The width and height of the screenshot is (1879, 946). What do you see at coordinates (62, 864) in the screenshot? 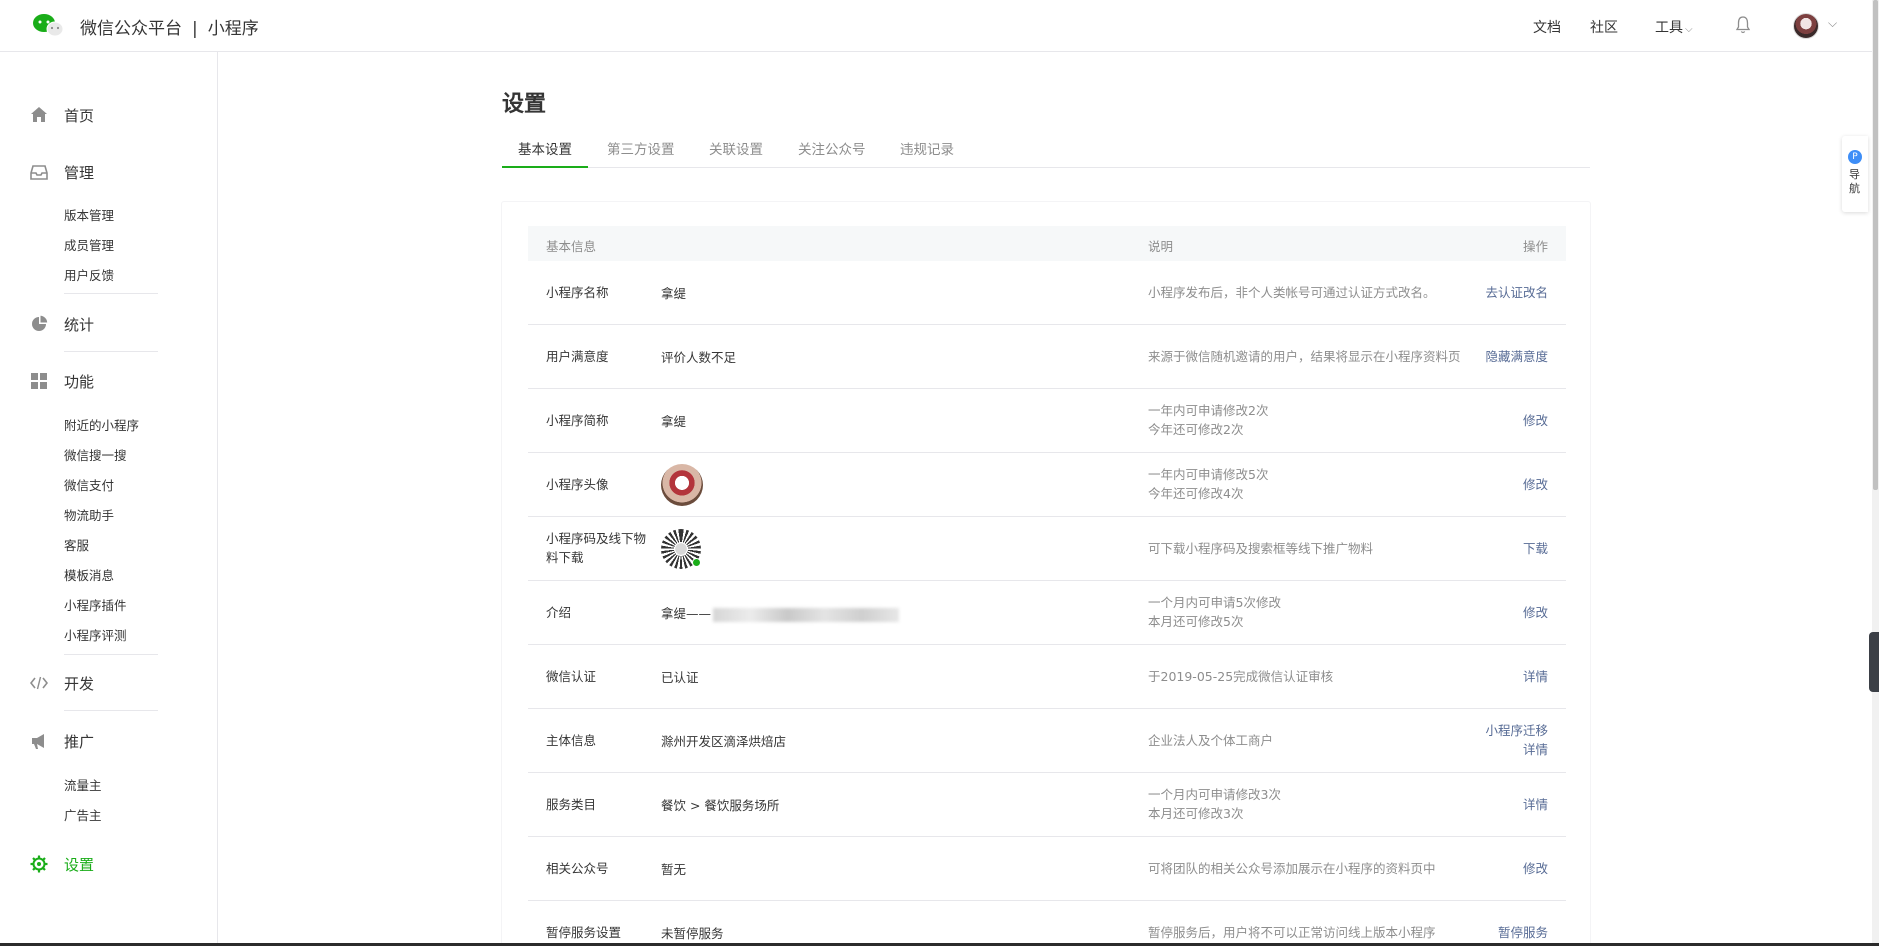
I see `sidebar-item-settings: 设置` at bounding box center [62, 864].